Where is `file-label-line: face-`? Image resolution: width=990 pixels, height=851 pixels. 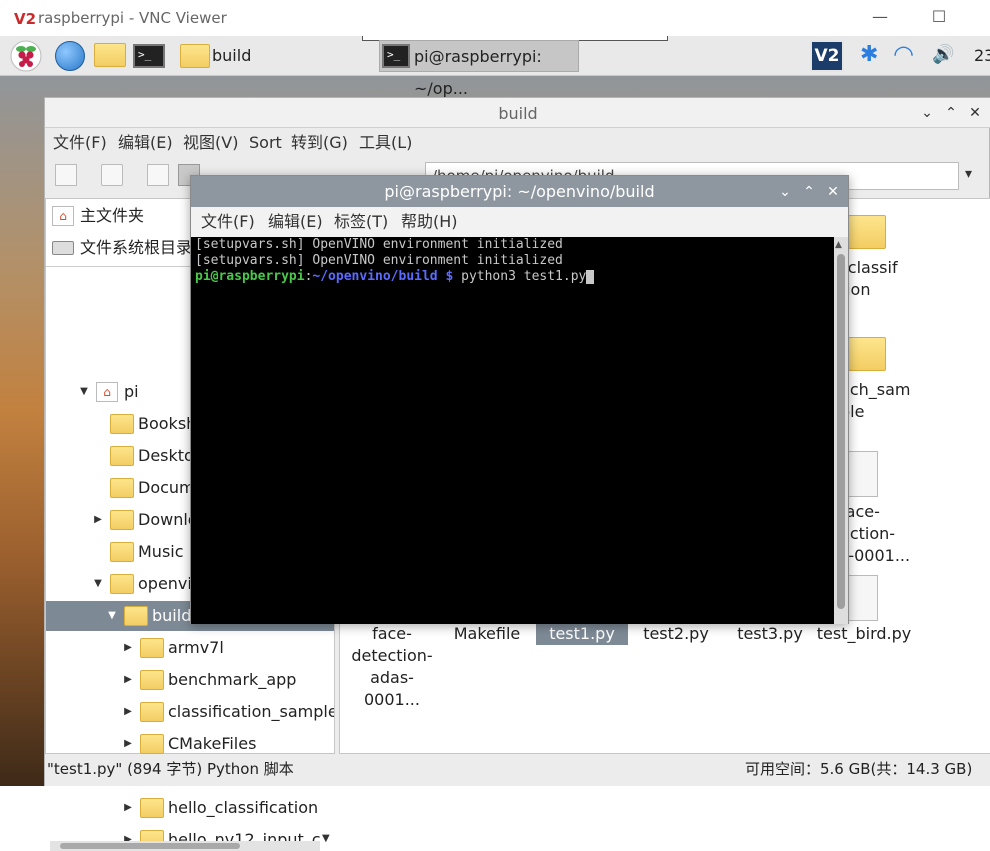 file-label-line: face- is located at coordinates (392, 633).